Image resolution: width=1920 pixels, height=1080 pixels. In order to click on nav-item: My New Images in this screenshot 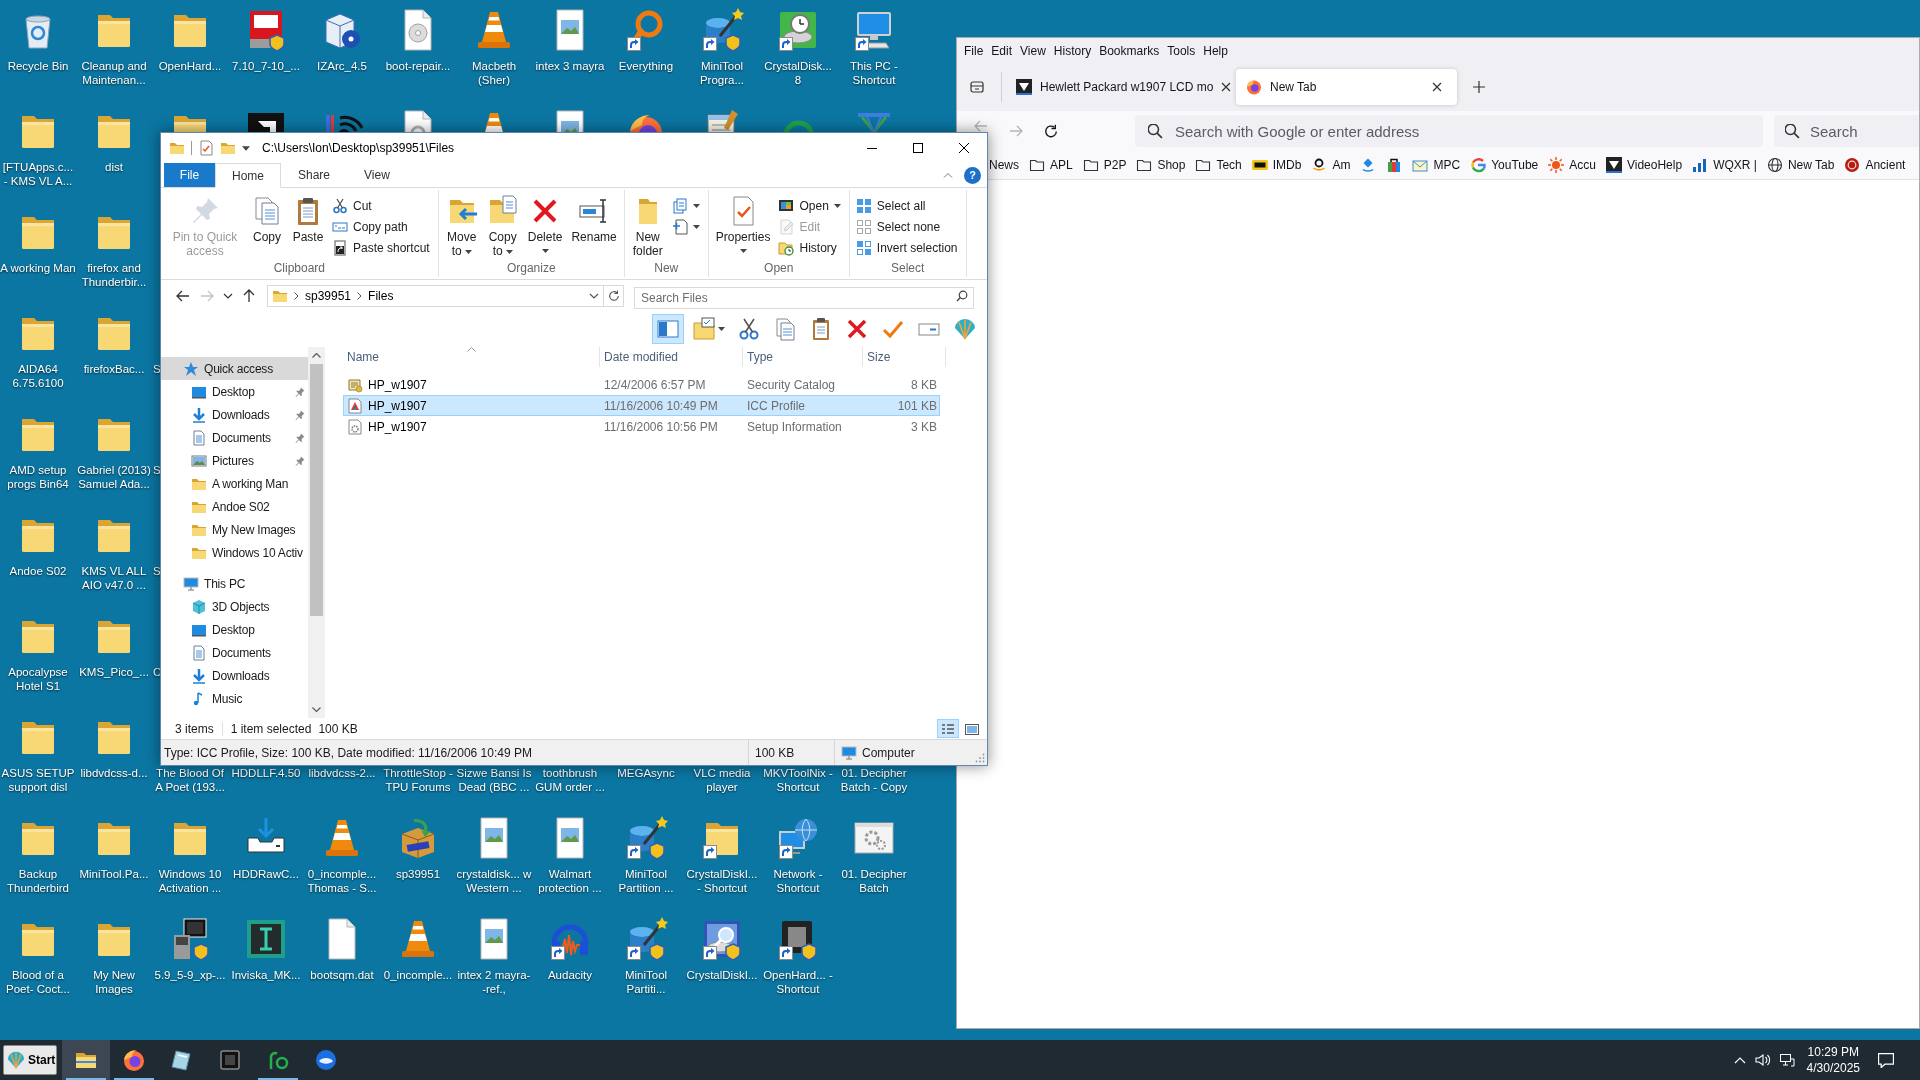, I will do `click(234, 529)`.